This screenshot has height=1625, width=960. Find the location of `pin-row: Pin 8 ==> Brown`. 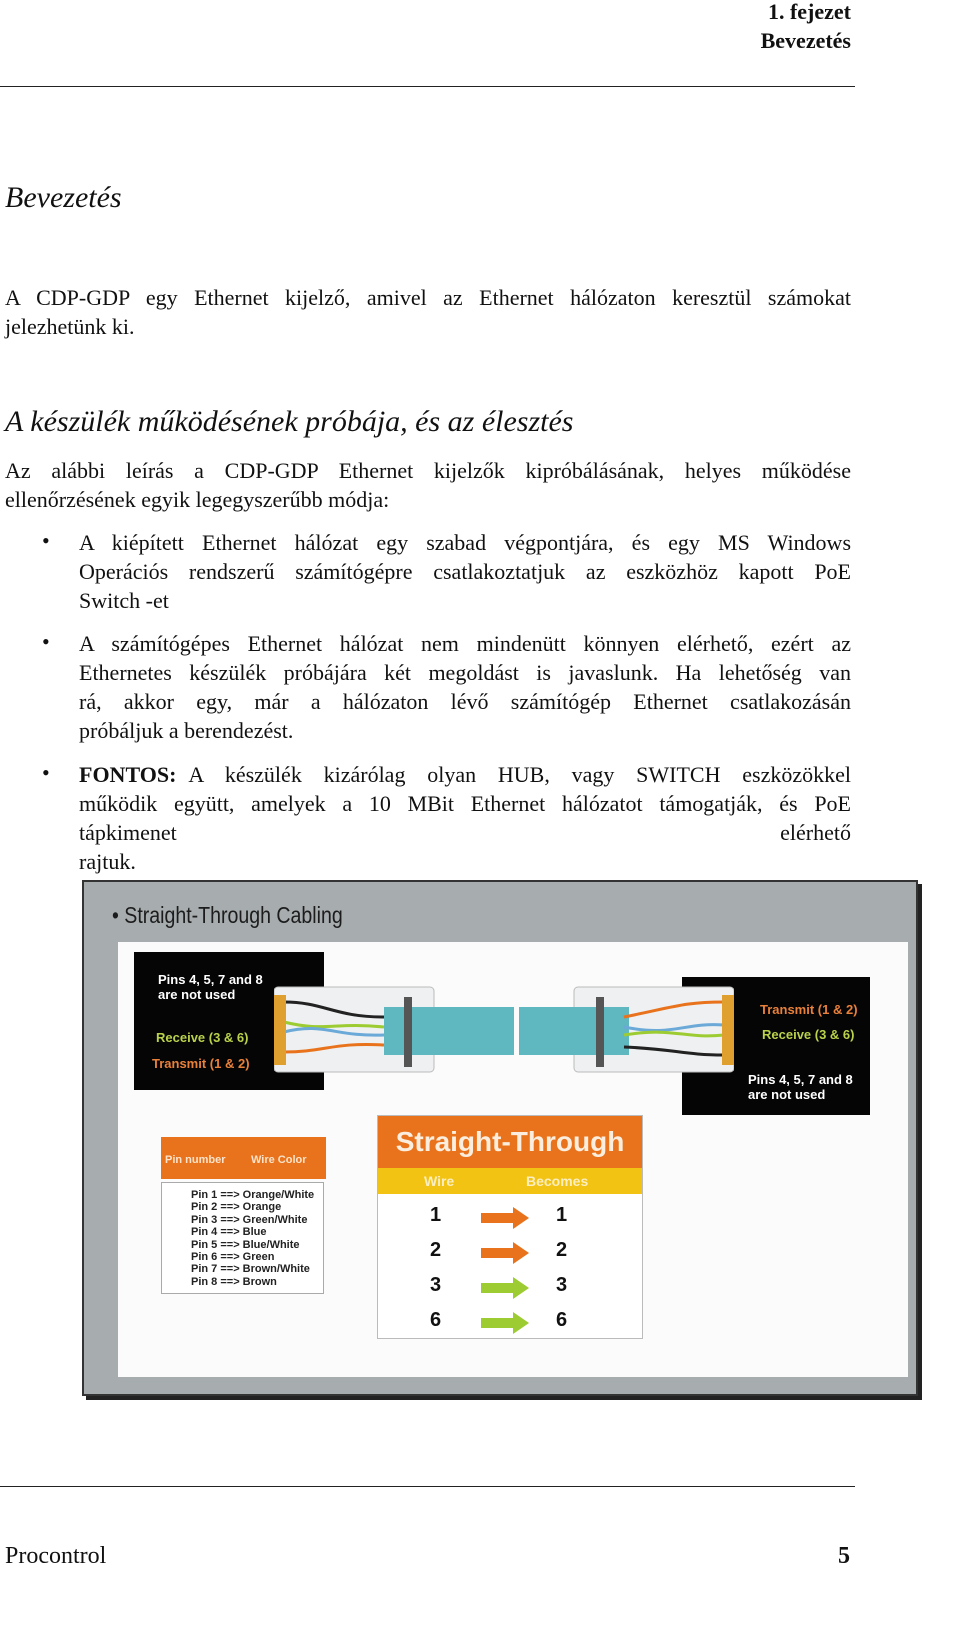

pin-row: Pin 8 ==> Brown is located at coordinates (234, 1281).